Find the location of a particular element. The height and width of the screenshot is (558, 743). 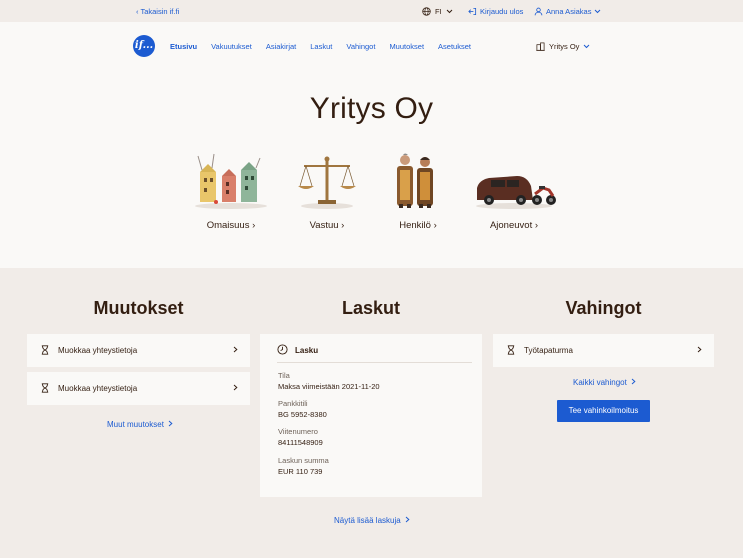

invoice-field-account: Pankkitili BG 5952-8380 is located at coordinates (302, 409).